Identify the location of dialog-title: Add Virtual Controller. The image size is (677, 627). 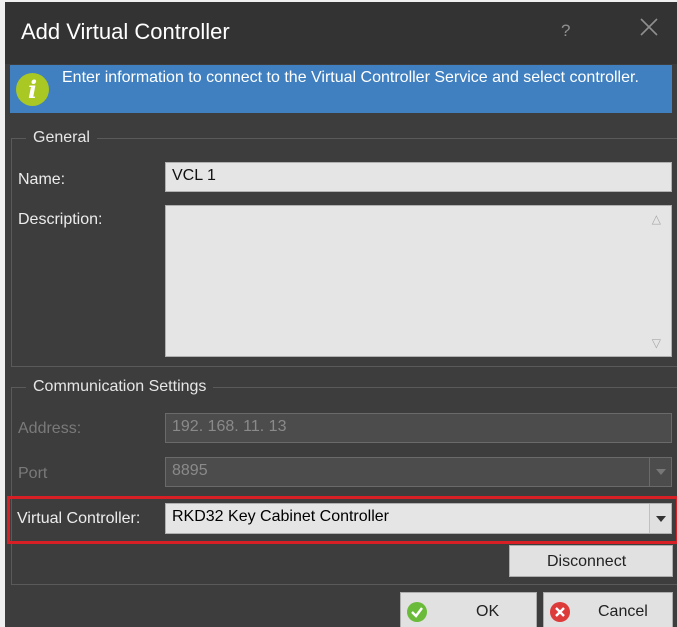
(125, 31).